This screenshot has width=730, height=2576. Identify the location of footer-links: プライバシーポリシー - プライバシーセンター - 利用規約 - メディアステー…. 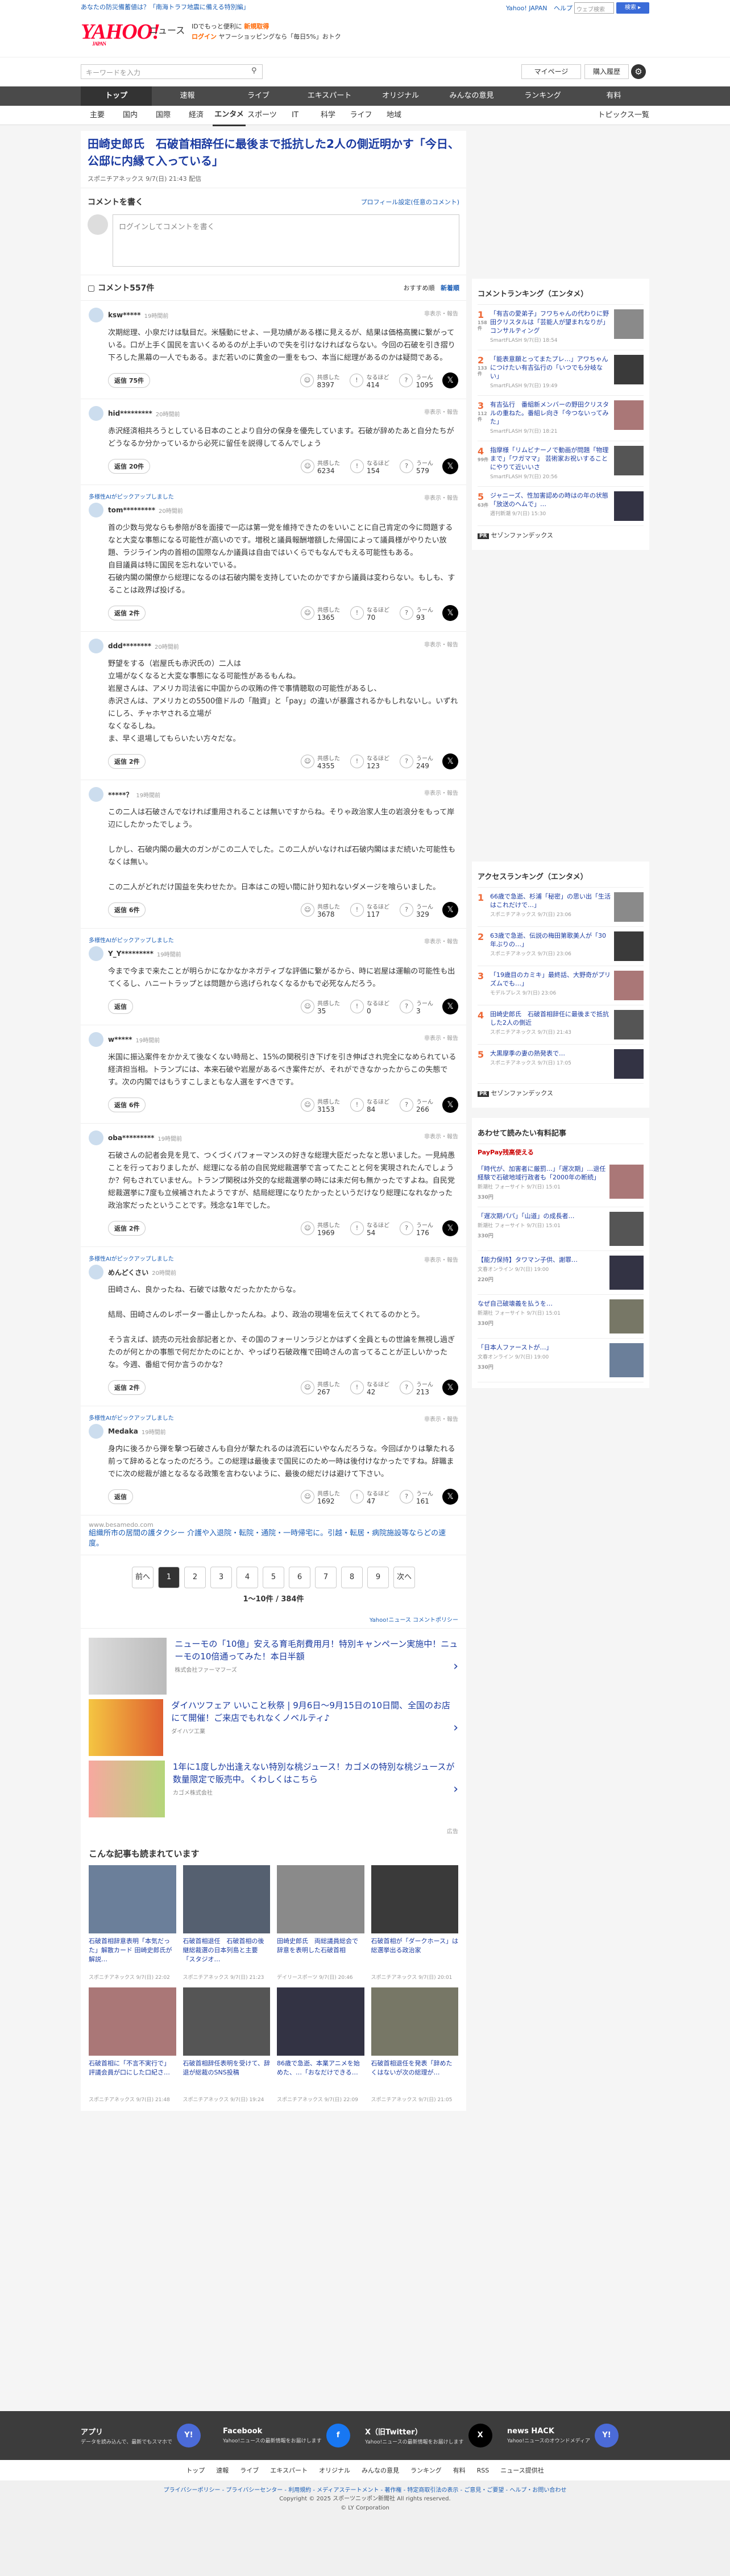
(365, 2487).